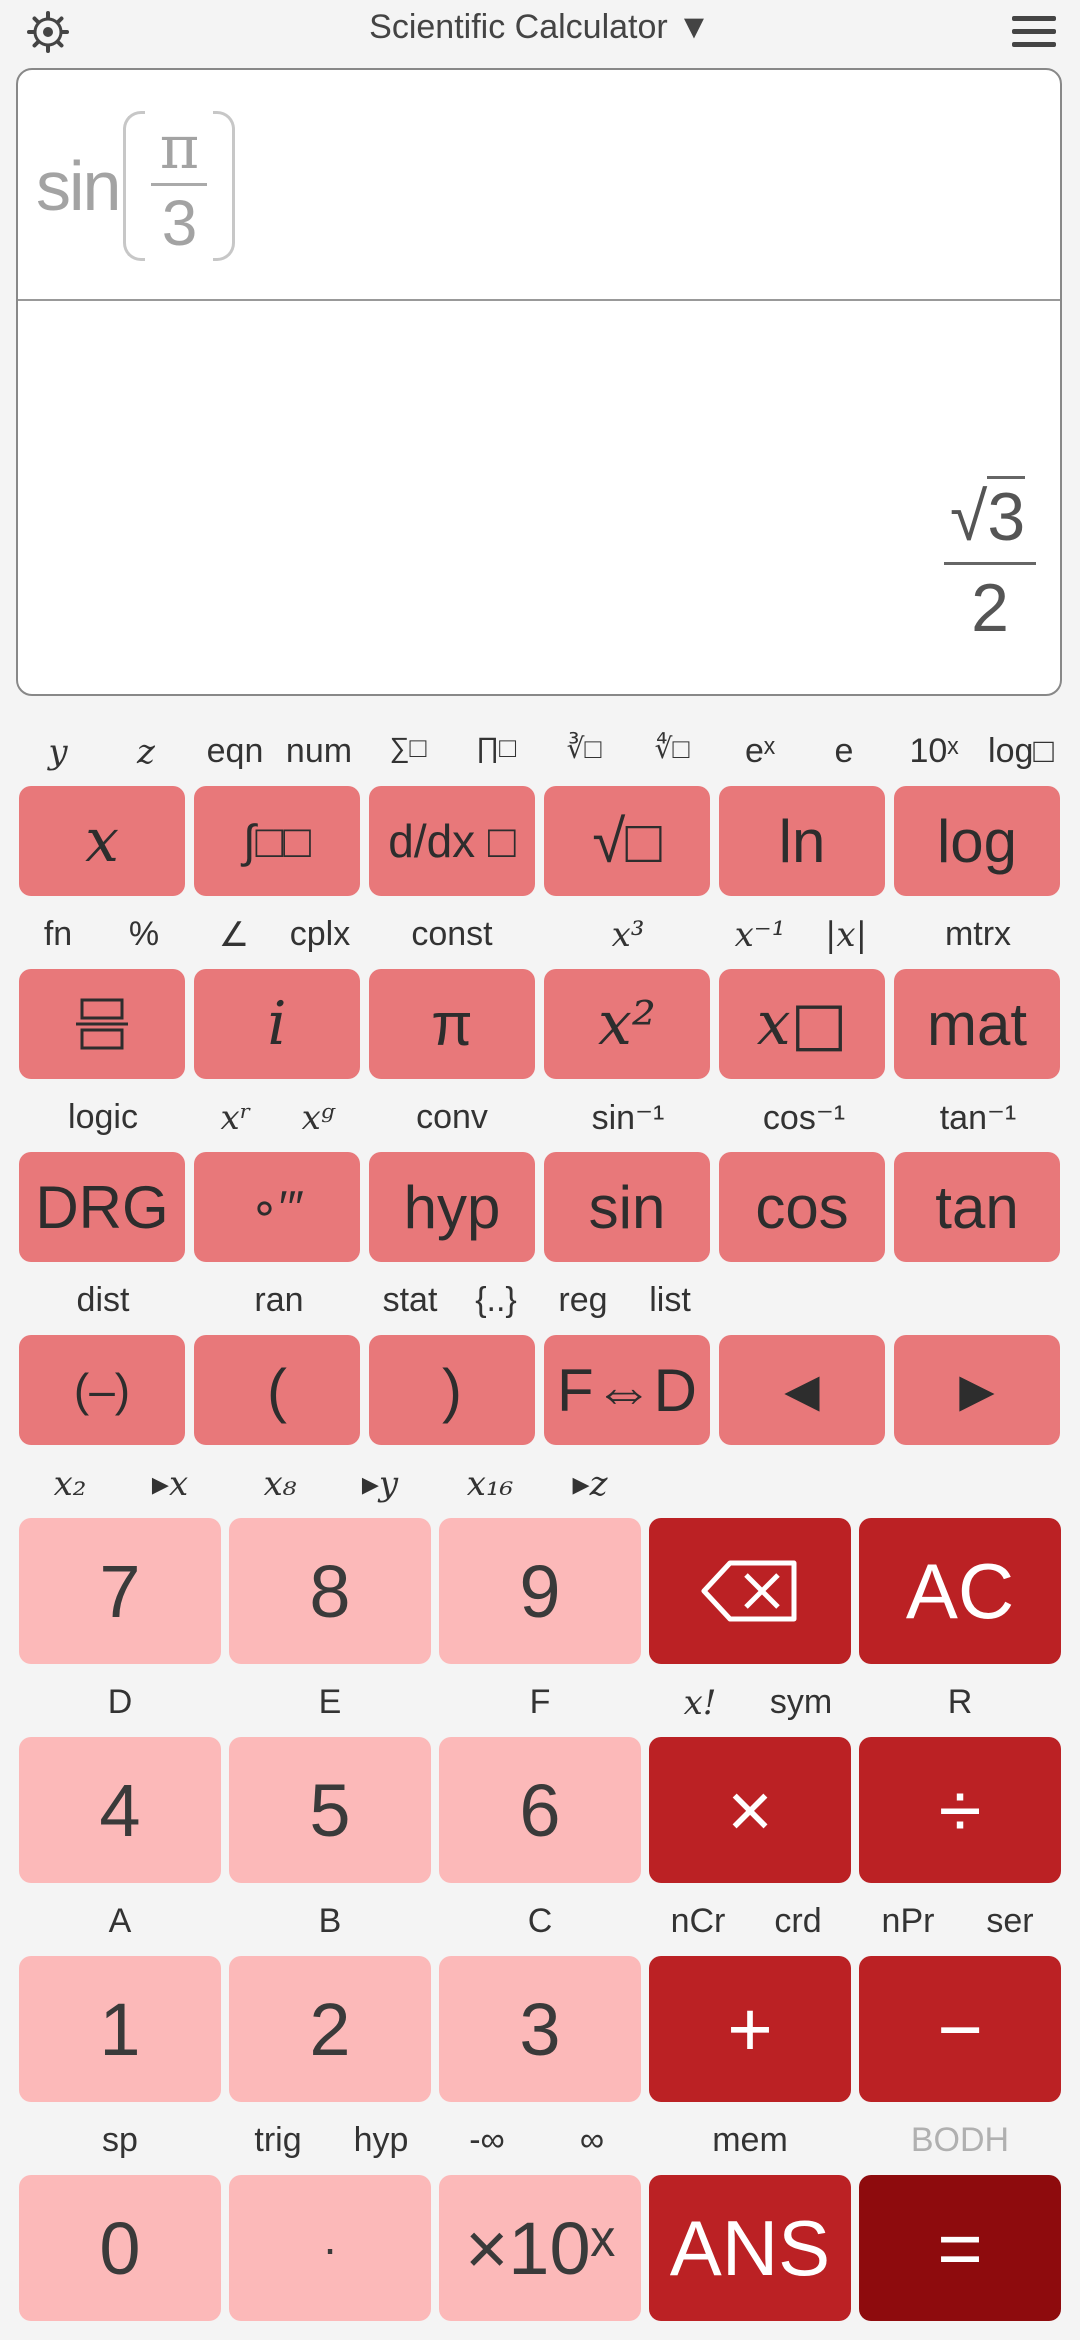  Describe the element at coordinates (583, 1300) in the screenshot. I see `label-reg: reg` at that location.